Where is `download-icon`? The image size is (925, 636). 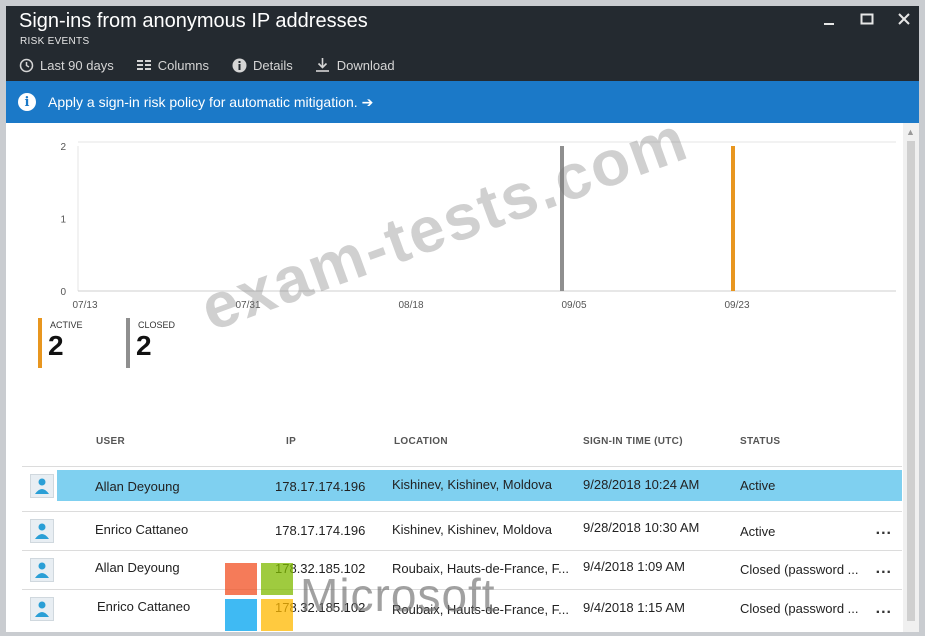
download-icon is located at coordinates (323, 65).